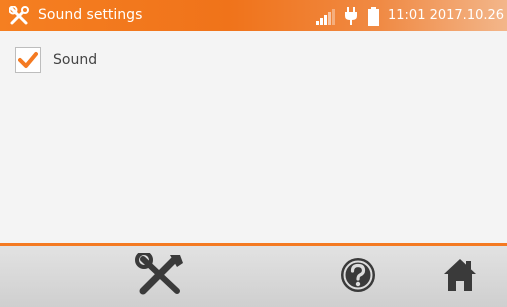 This screenshot has width=507, height=307. I want to click on help-icon, so click(358, 277).